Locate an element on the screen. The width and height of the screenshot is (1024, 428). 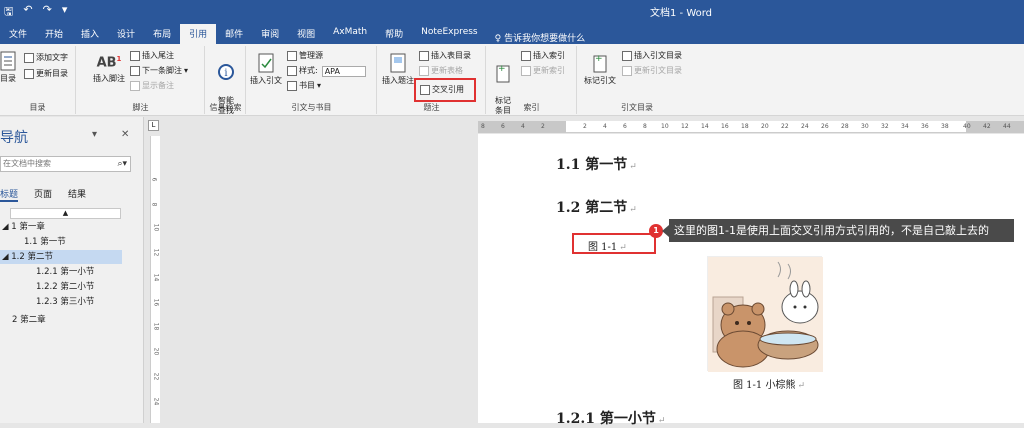
tree-item: 1.2.2 第二小节 is located at coordinates (65, 287).